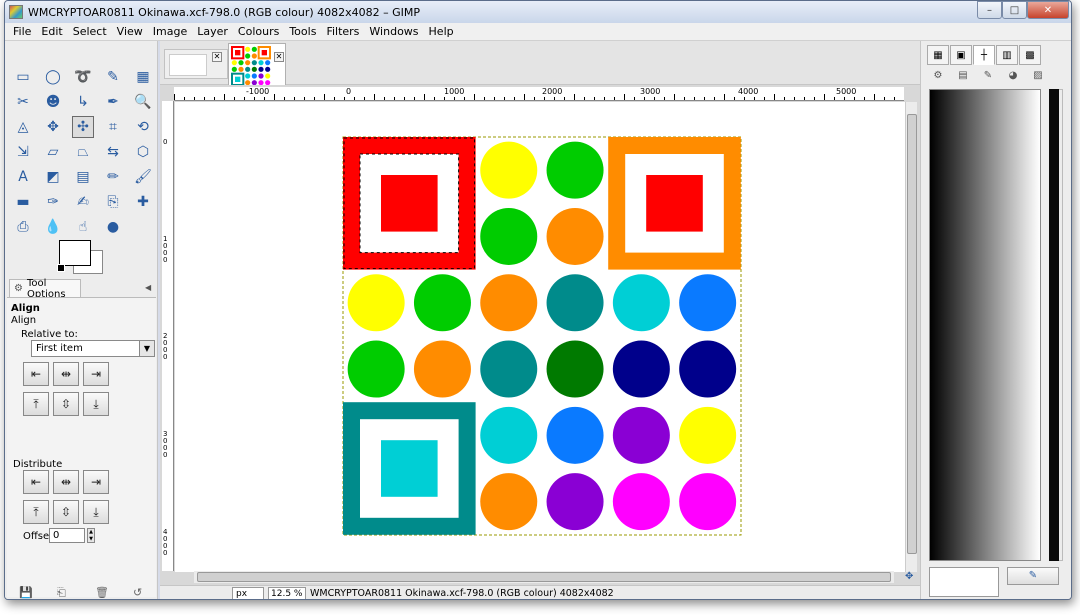 Image resolution: width=1080 pixels, height=615 pixels. Describe the element at coordinates (938, 75) in the screenshot. I see `tool-options-tab-icon: ⚙` at that location.